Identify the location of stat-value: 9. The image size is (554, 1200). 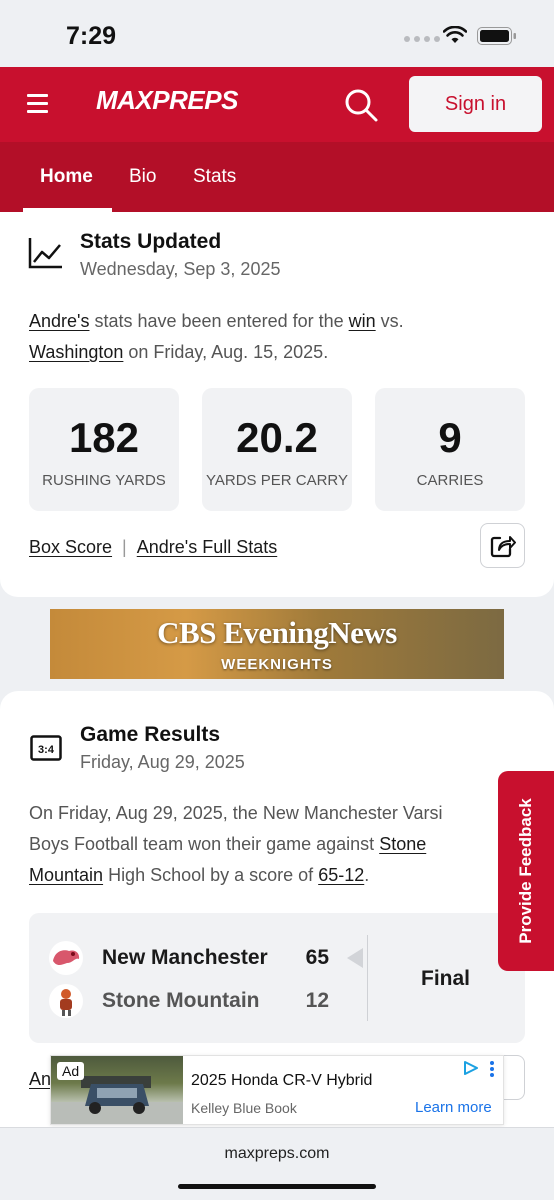
(450, 437).